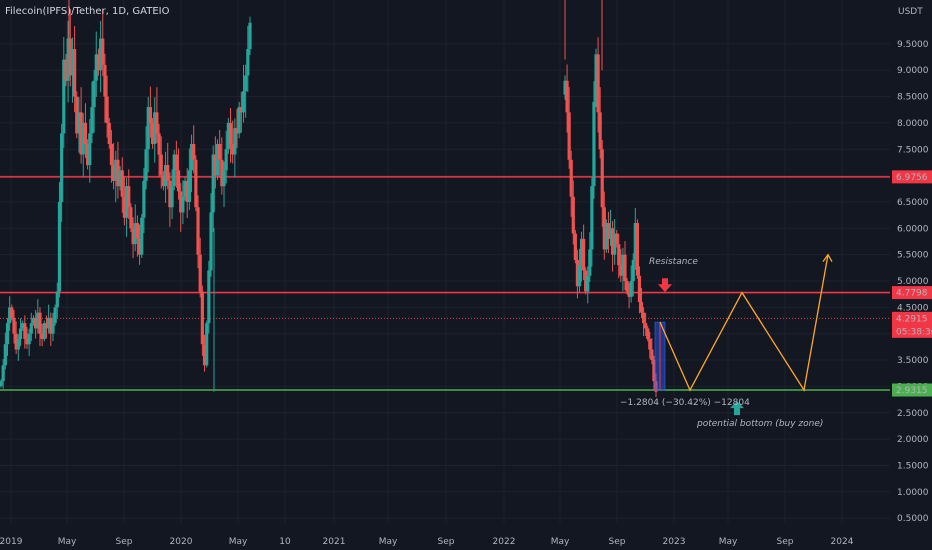 The height and width of the screenshot is (550, 932). I want to click on y-tick-label: 1.0000, so click(913, 493).